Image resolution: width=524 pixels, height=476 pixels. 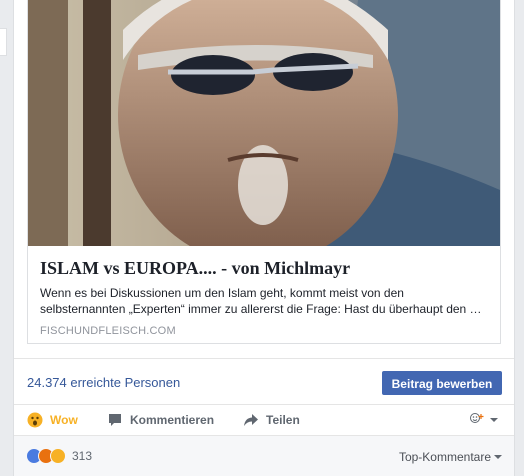 I want to click on wow-label: Wow, so click(x=64, y=420).